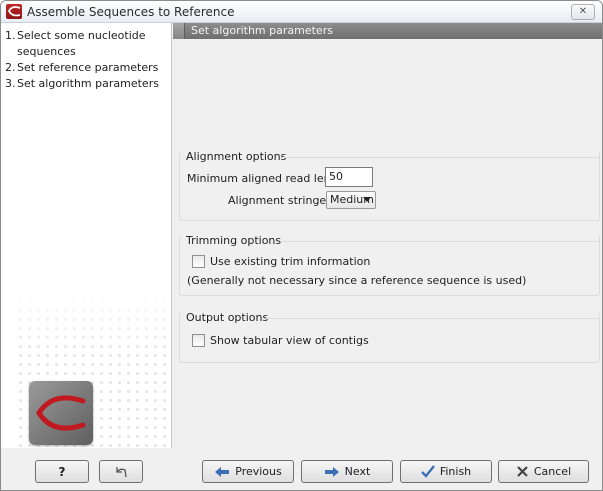 The width and height of the screenshot is (603, 491). What do you see at coordinates (387, 31) in the screenshot?
I see `section-header: Set algorithm parameters` at bounding box center [387, 31].